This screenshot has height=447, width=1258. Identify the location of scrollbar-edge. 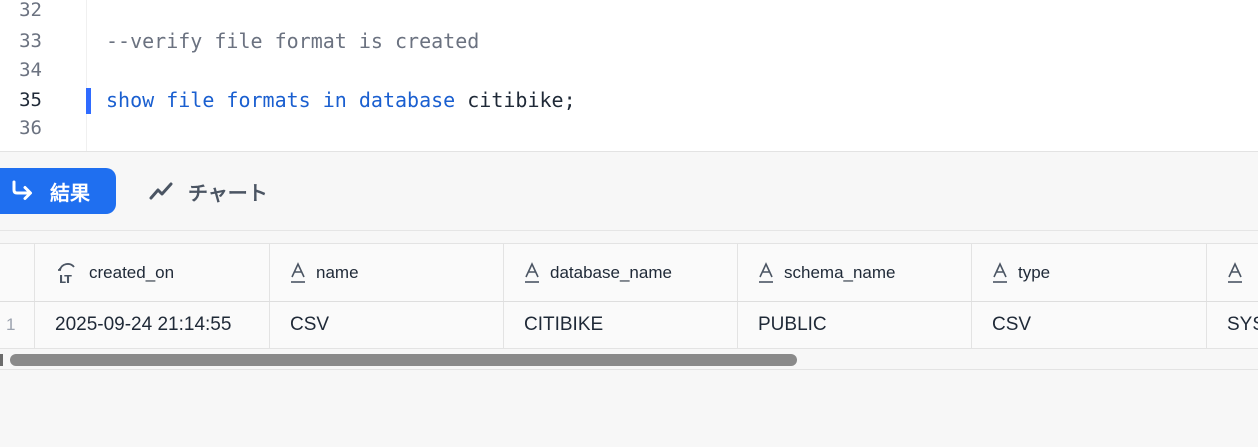
(1, 360).